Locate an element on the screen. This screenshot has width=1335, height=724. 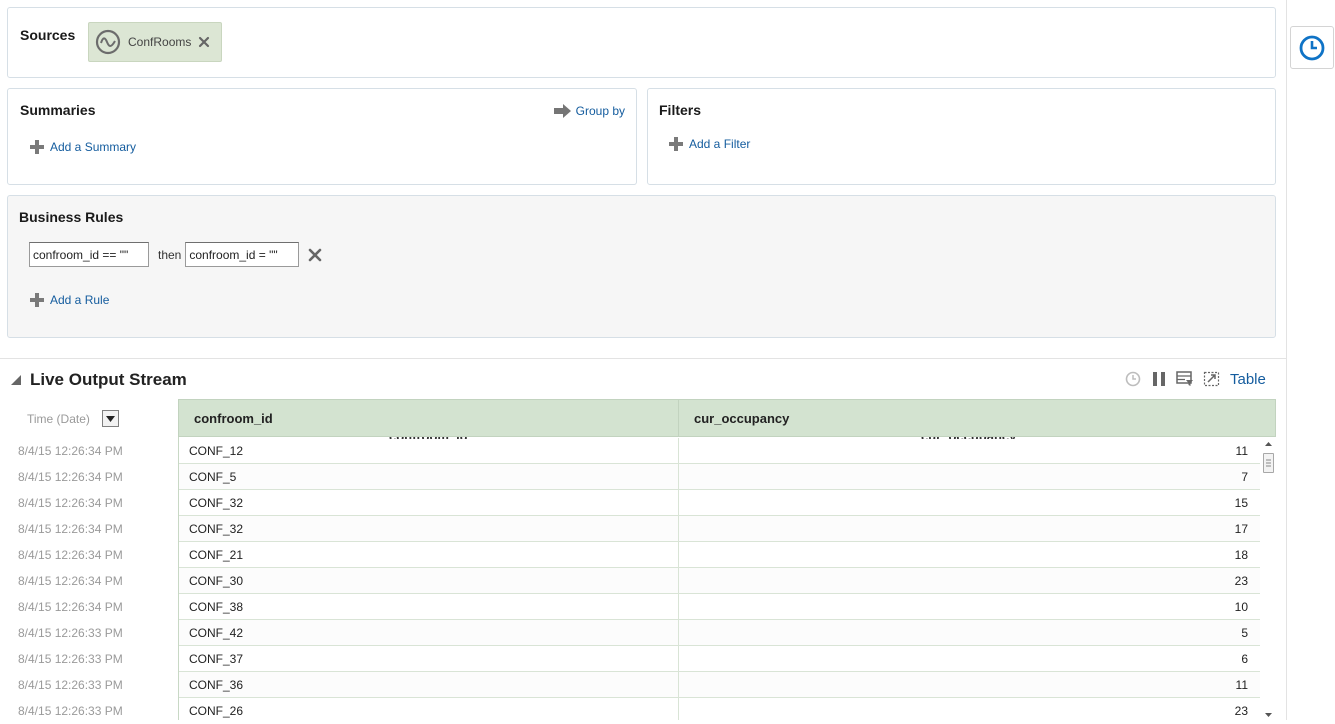
scroll-up-icon is located at coordinates (1268, 444).